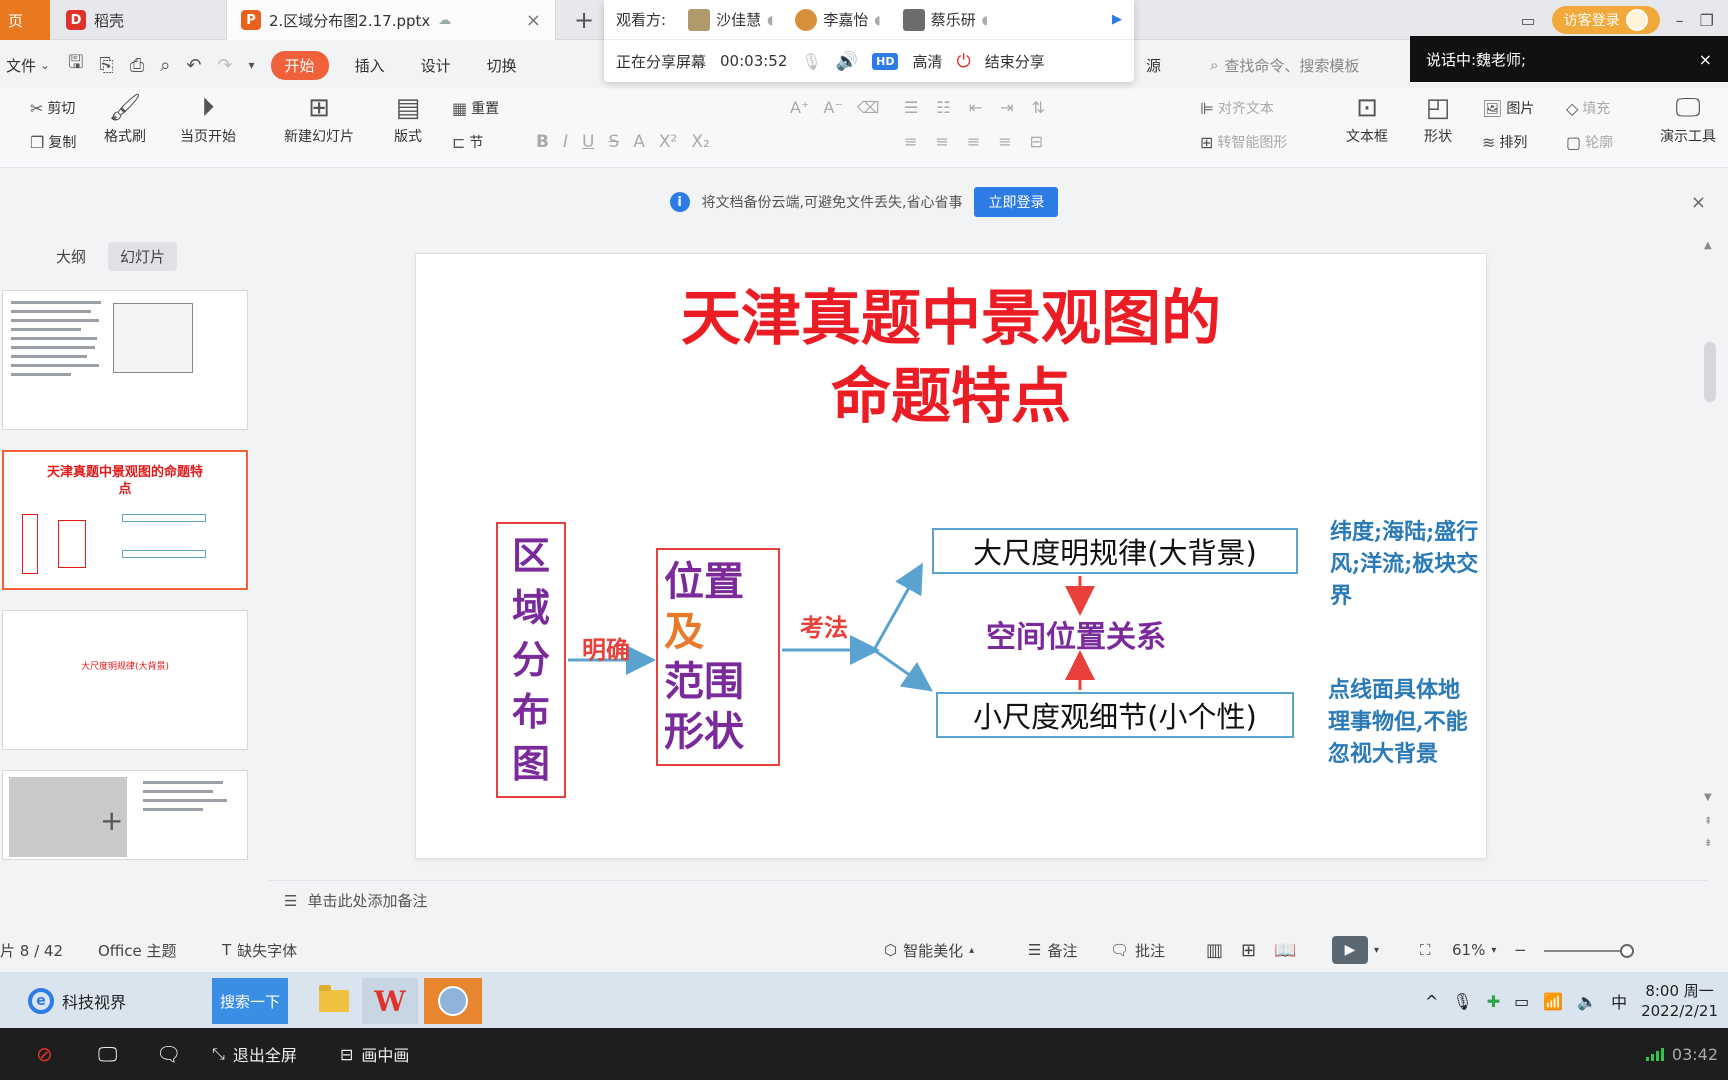  What do you see at coordinates (1038, 107) in the screenshot?
I see `text-direction-icon: ⇅` at bounding box center [1038, 107].